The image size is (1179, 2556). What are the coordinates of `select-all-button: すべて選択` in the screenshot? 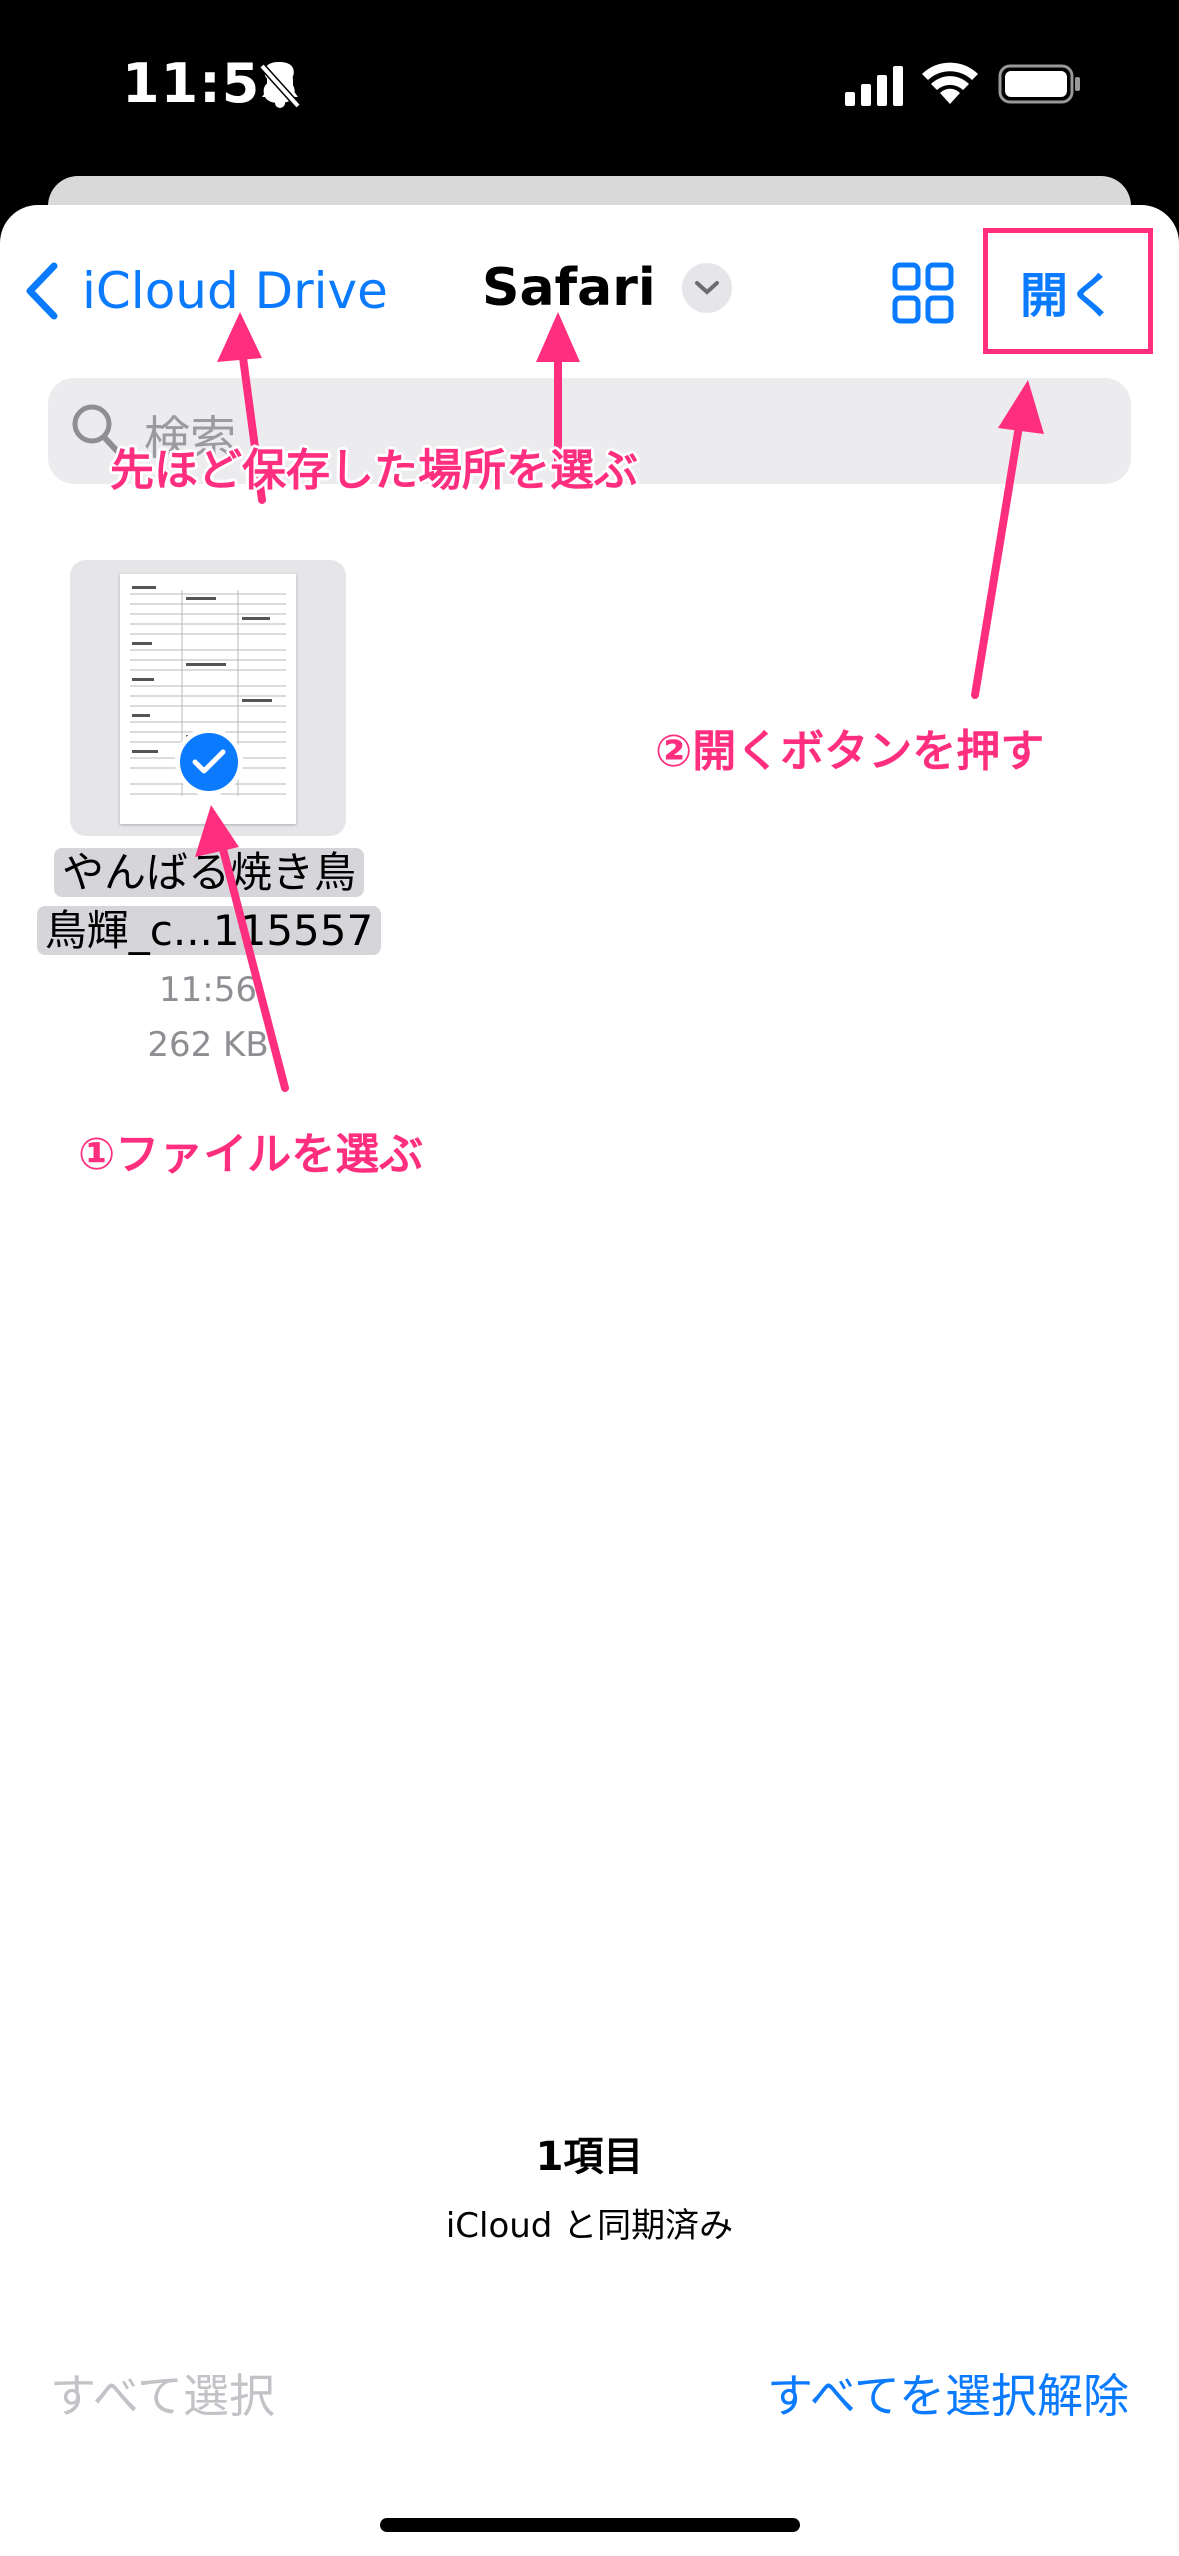 It's located at (162, 2393).